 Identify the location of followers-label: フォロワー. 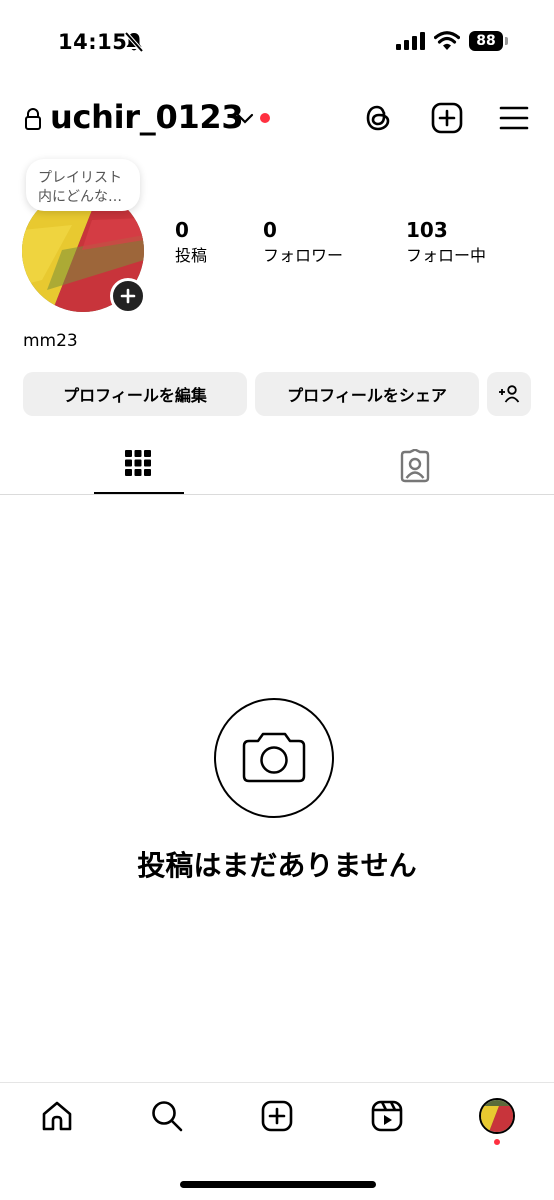
(303, 255).